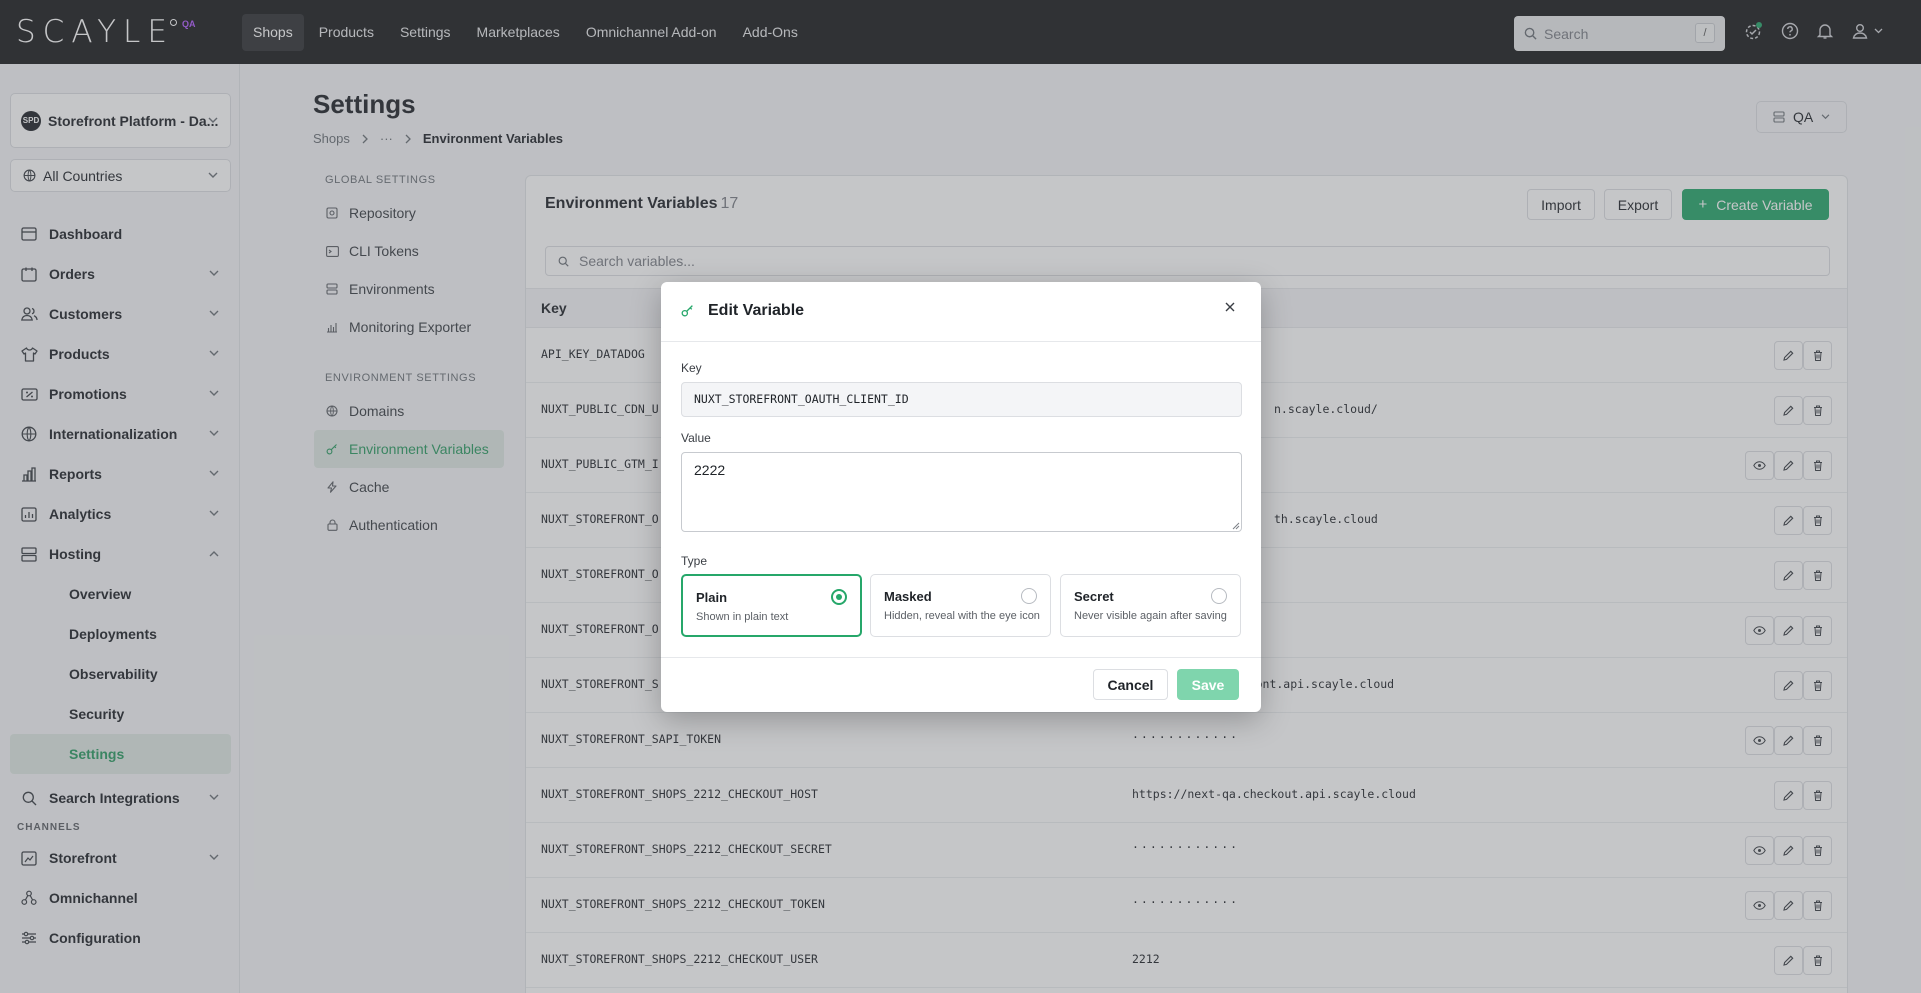 The width and height of the screenshot is (1921, 993). Describe the element at coordinates (1150, 605) in the screenshot. I see `type-option-secret: Secret Never visible again after saving` at that location.